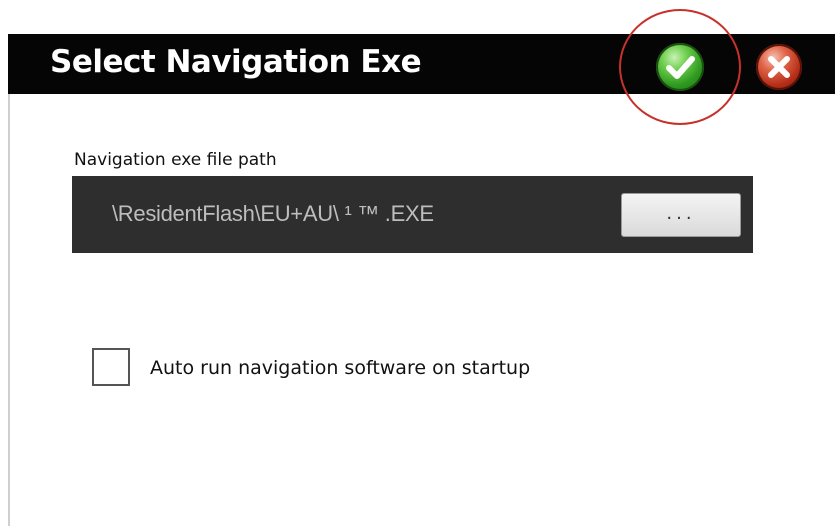  What do you see at coordinates (273, 214) in the screenshot?
I see `path-field-value: \ResidentFlash\EU+AU\ ¹ ™ .EXE` at bounding box center [273, 214].